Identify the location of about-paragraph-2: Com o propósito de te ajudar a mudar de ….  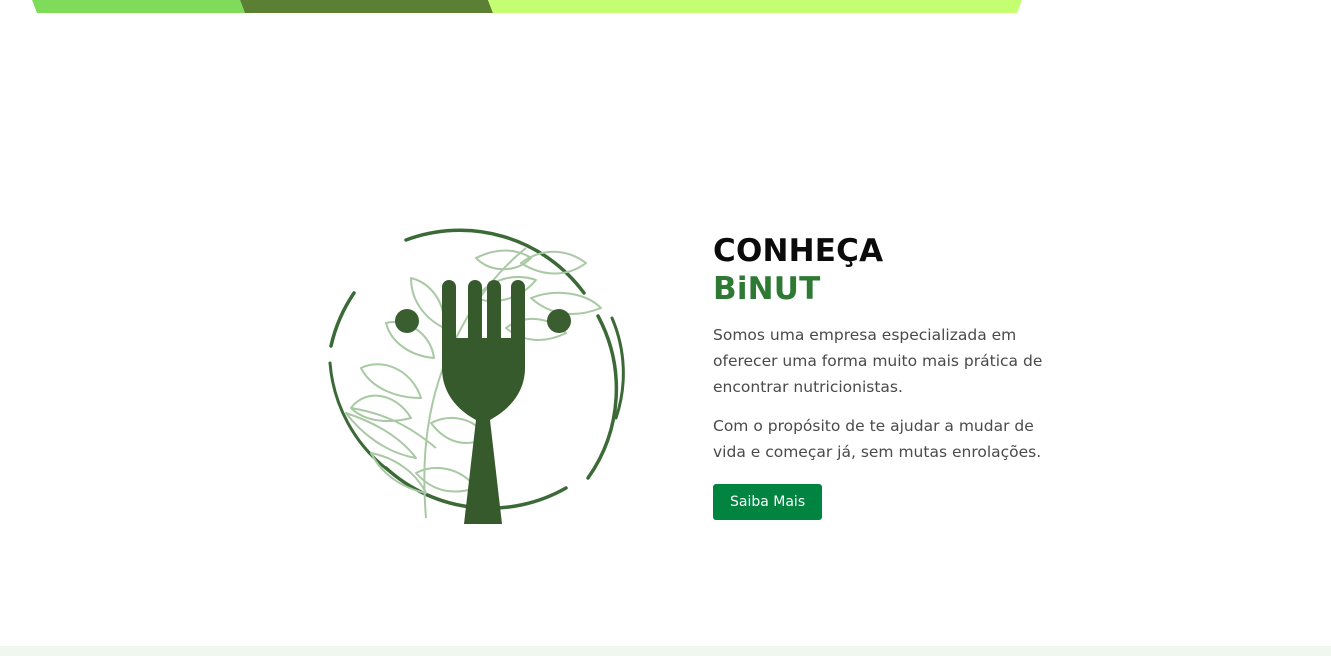
(877, 439).